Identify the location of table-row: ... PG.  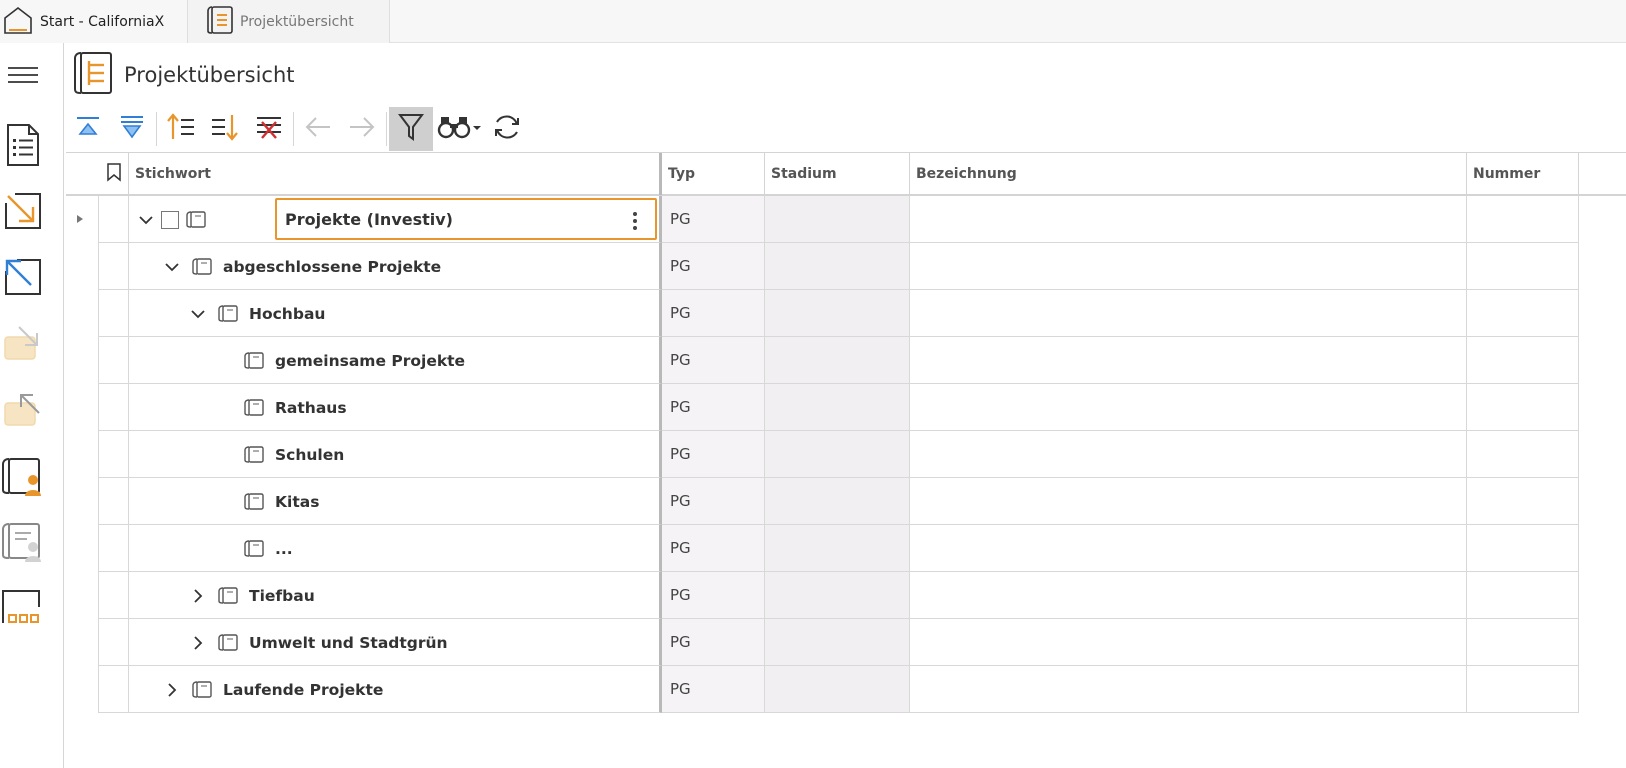
(846, 548).